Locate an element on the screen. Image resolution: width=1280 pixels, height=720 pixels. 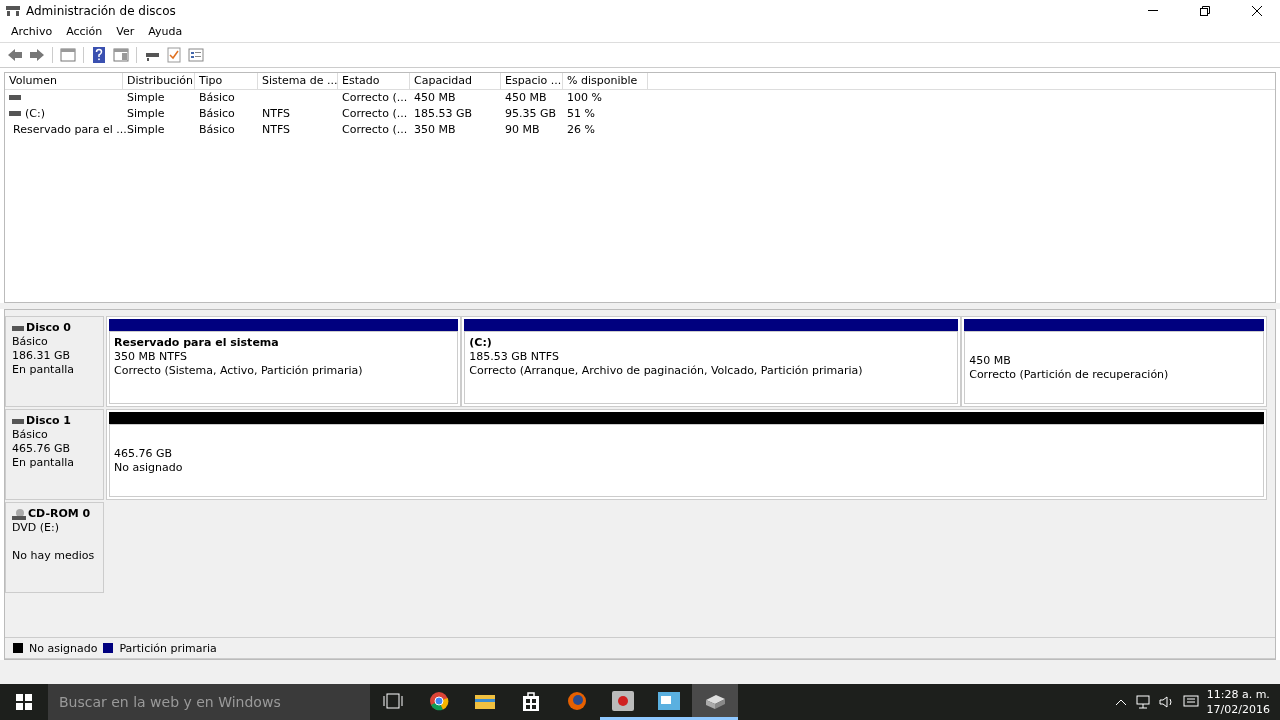
fox-globe-icon is located at coordinates (577, 700).